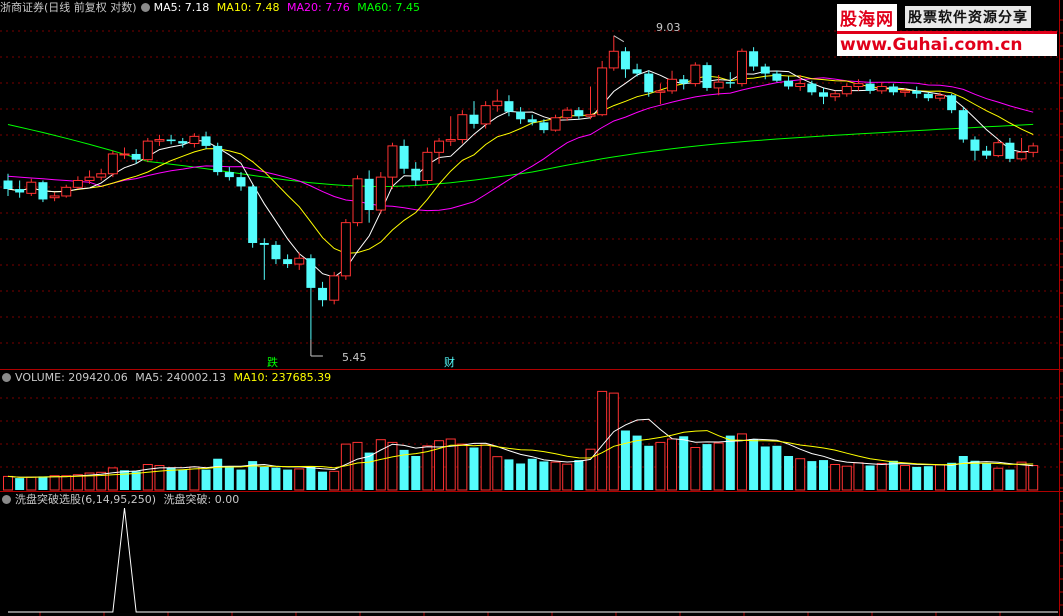  I want to click on volume-ma10-value: MA10: 237685.39, so click(282, 377).